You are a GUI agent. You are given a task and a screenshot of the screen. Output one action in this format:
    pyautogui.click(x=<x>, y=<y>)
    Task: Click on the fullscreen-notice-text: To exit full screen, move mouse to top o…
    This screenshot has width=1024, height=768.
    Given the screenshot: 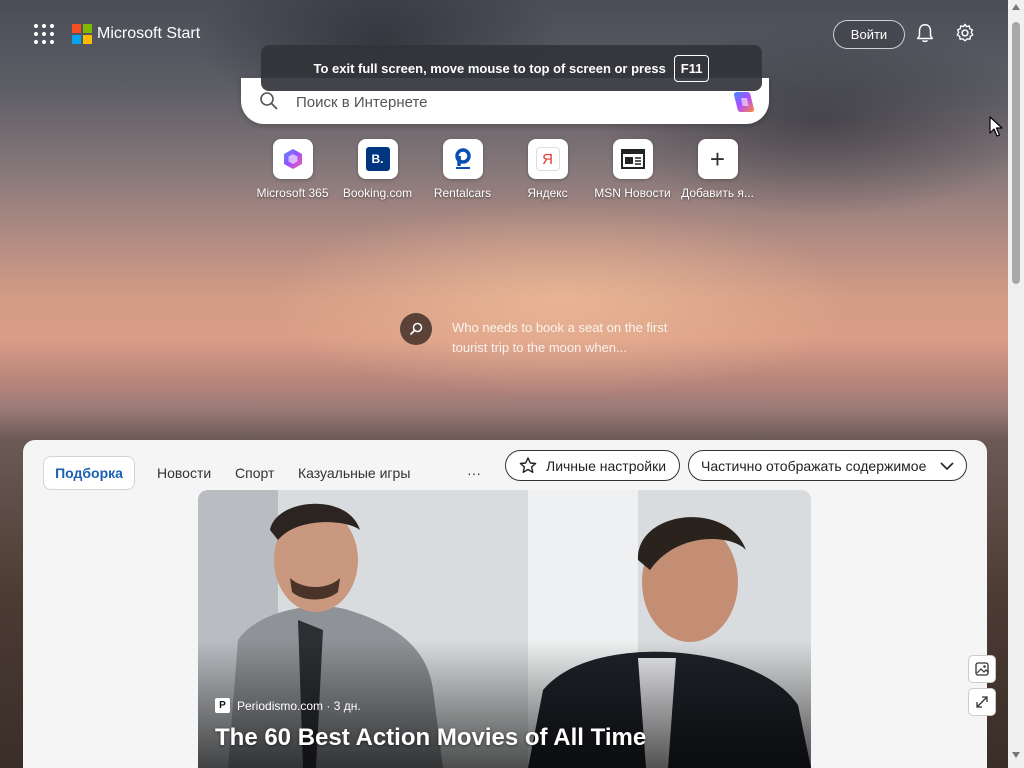 What is the action you would take?
    pyautogui.click(x=489, y=68)
    